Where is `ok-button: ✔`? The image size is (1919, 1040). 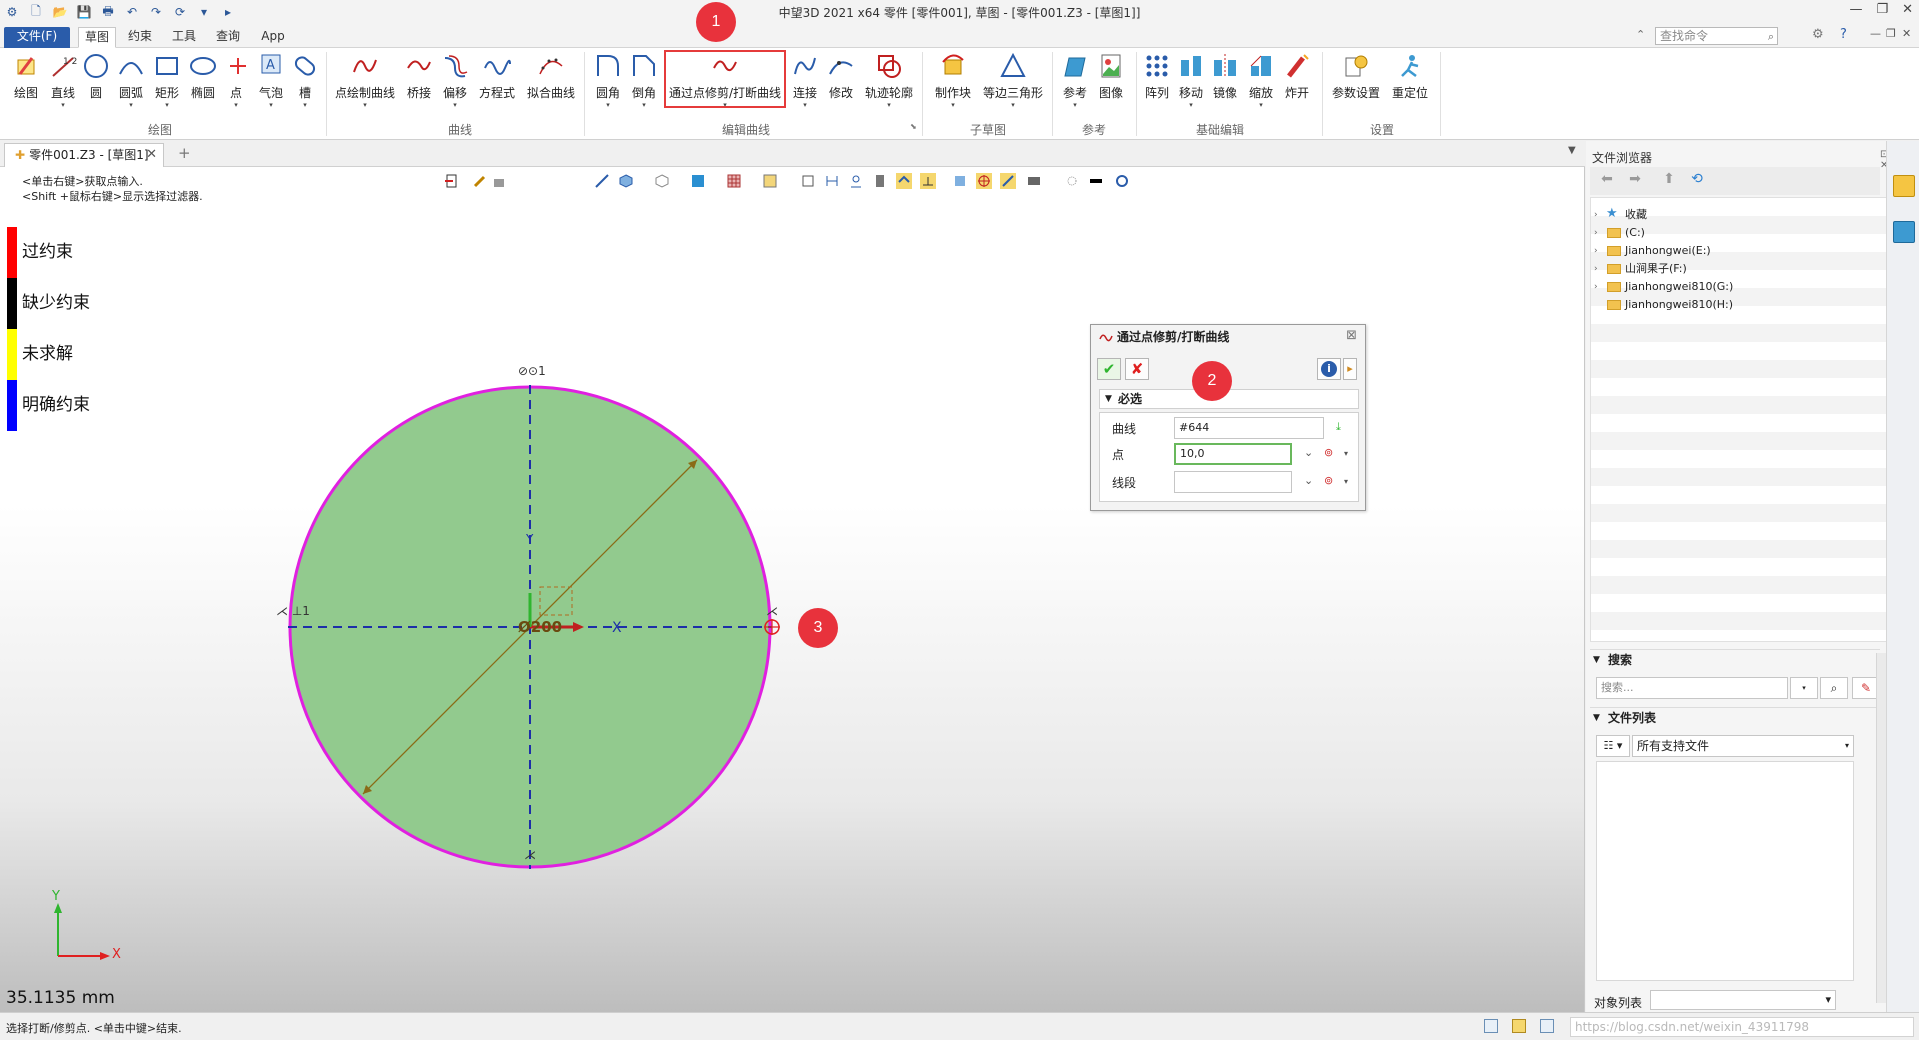 ok-button: ✔ is located at coordinates (1109, 369).